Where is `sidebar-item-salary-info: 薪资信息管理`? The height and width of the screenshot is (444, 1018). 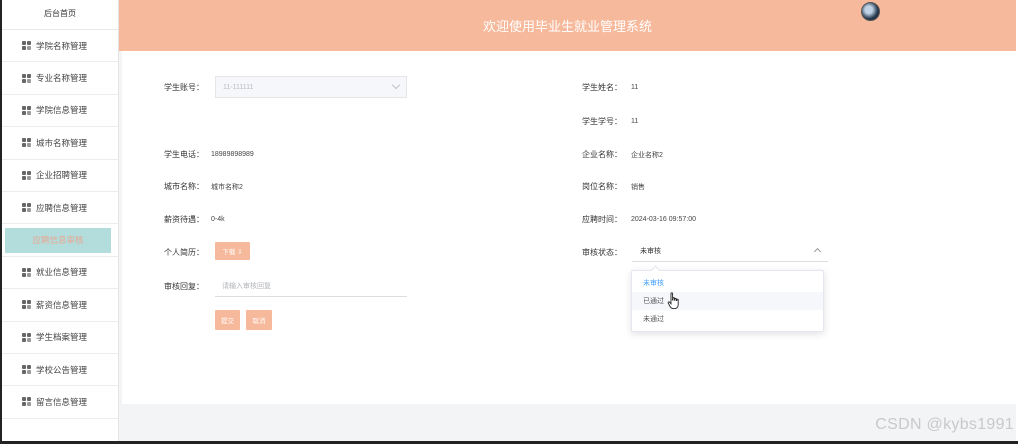
sidebar-item-salary-info: 薪资信息管理 is located at coordinates (60, 305).